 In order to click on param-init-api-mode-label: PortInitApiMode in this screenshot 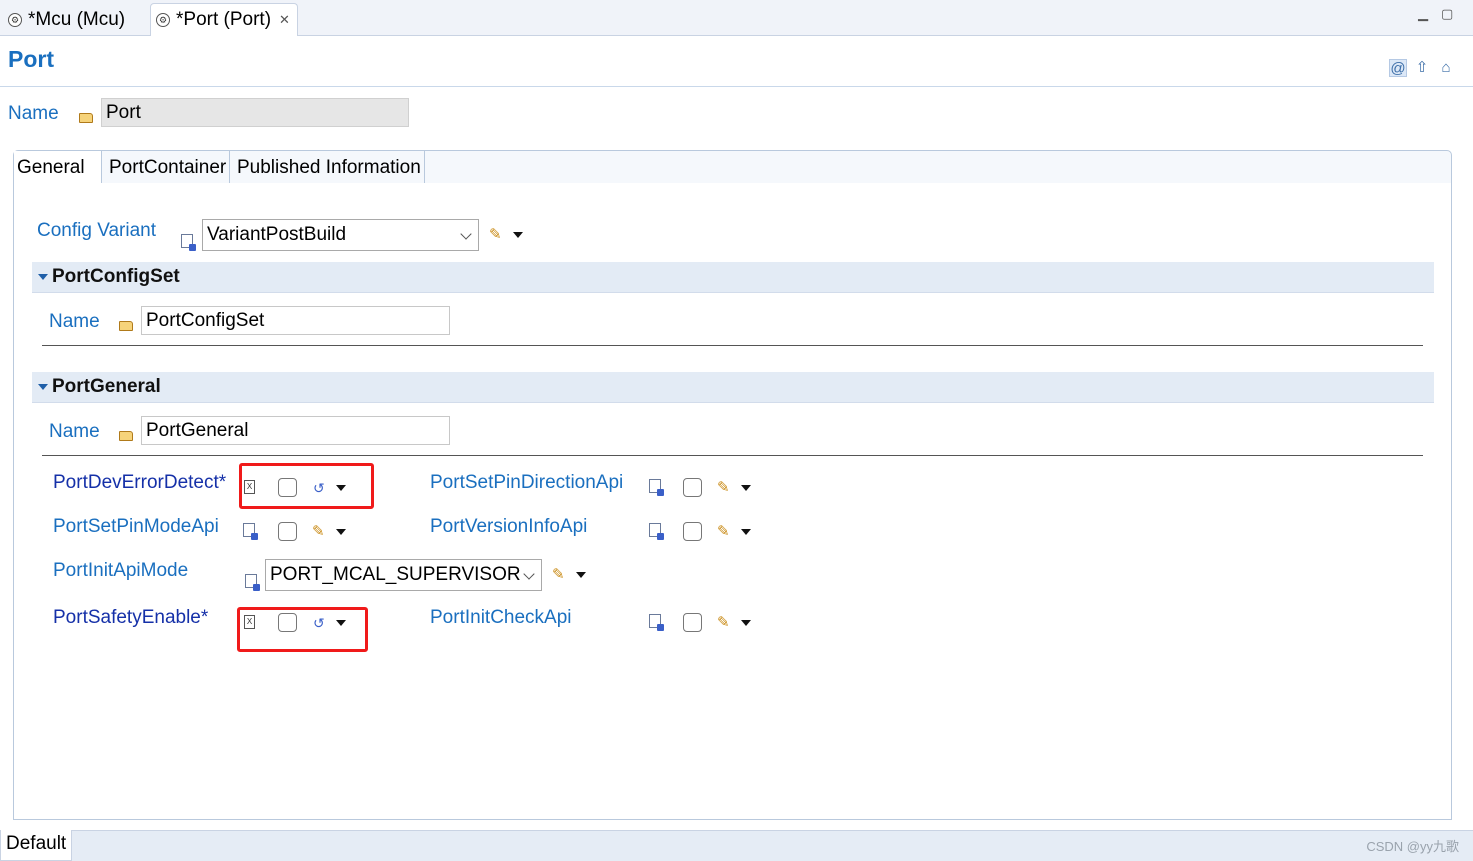, I will do `click(121, 570)`.